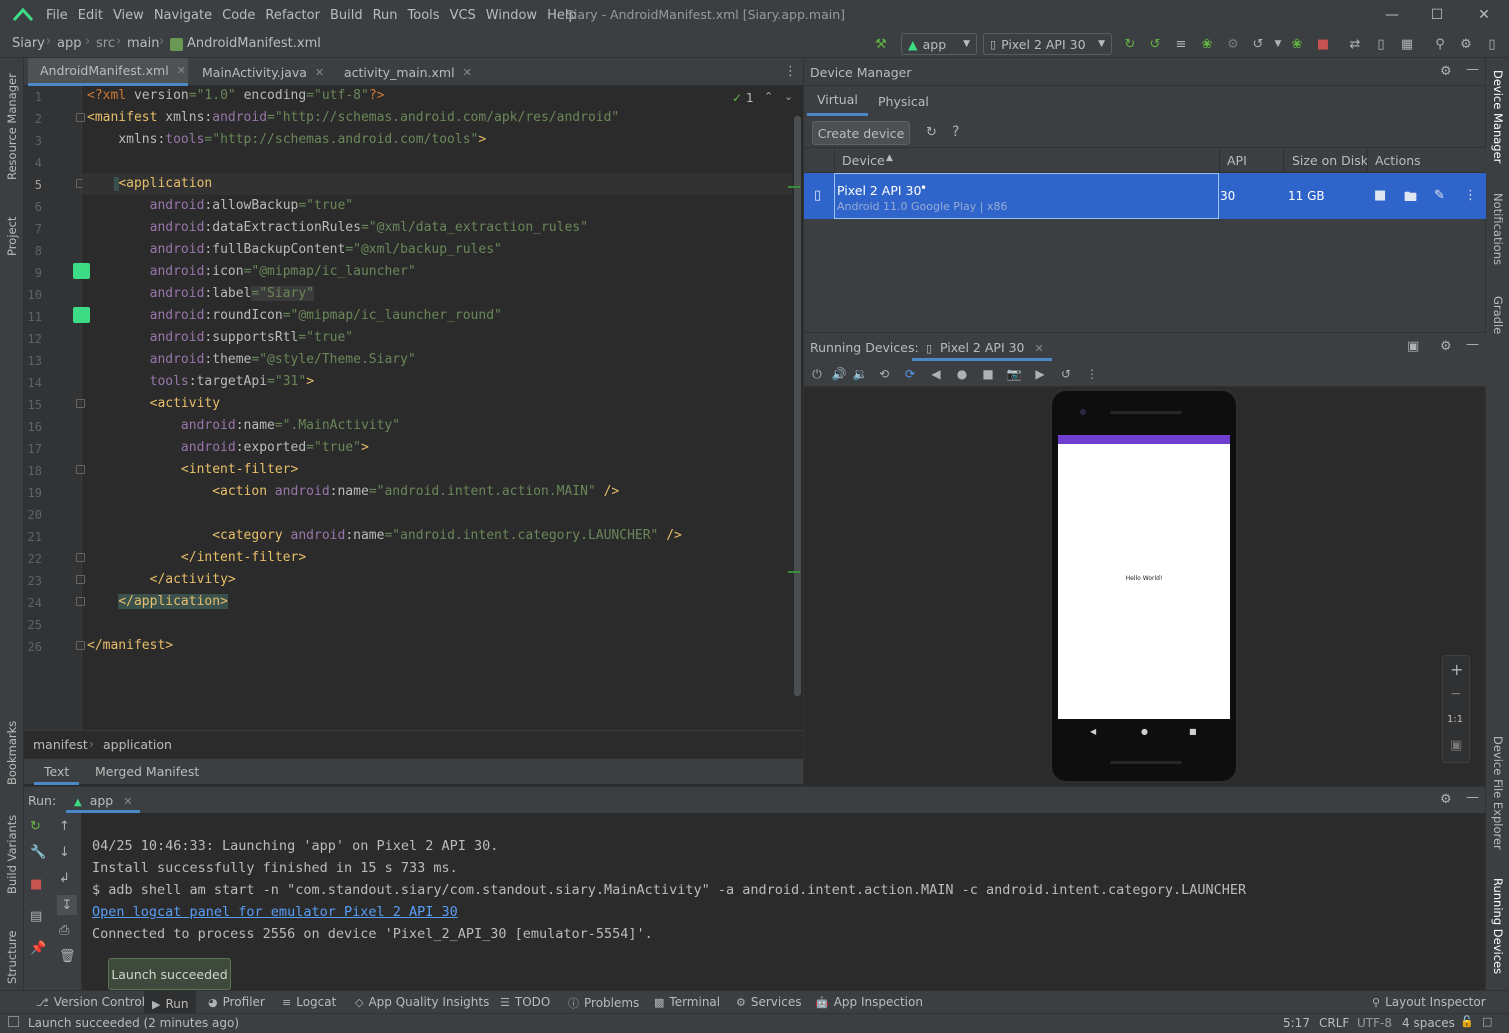  I want to click on tab-merged-manifest: Merged Manifest, so click(147, 771).